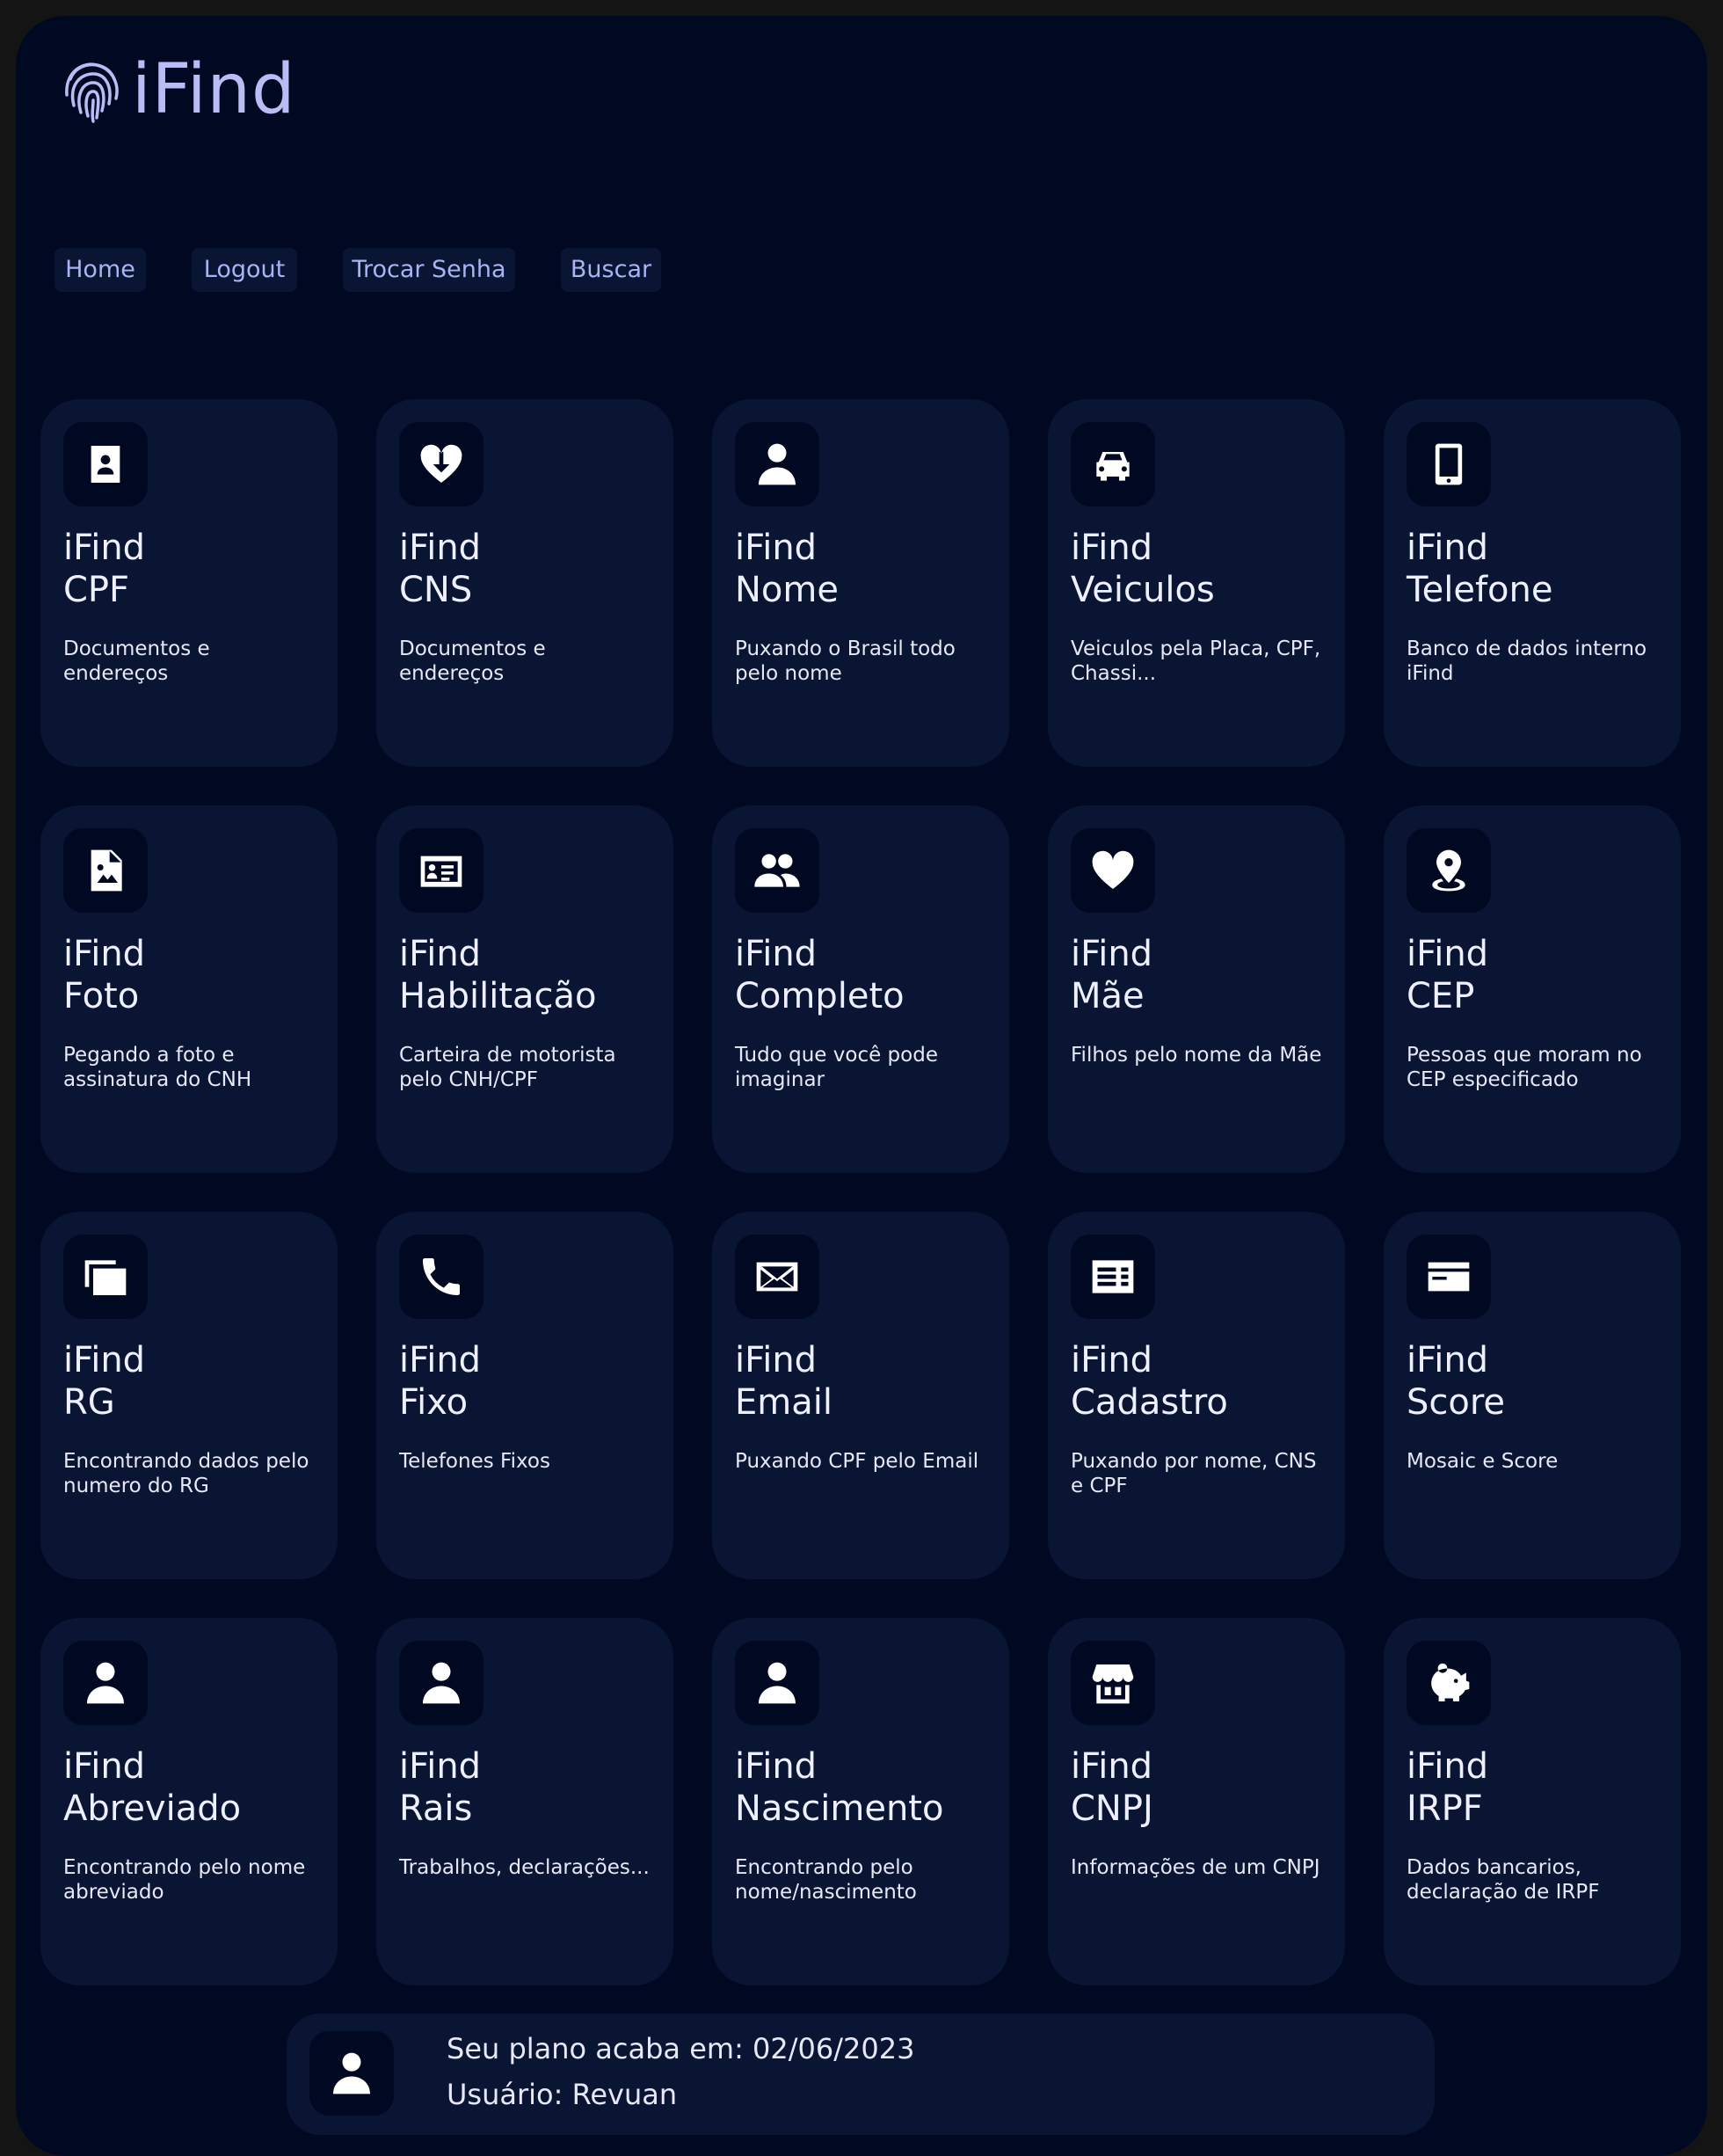 The height and width of the screenshot is (2156, 1723). I want to click on credit-card-icon, so click(1449, 1277).